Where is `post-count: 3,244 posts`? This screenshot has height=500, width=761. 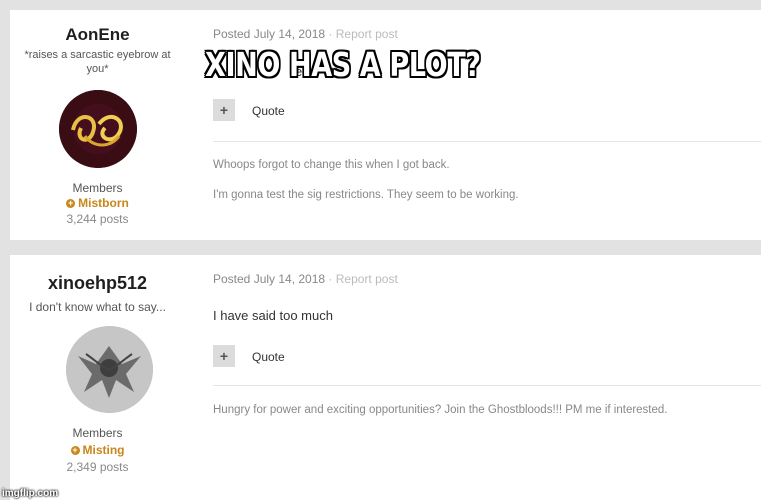
post-count: 3,244 posts is located at coordinates (97, 219).